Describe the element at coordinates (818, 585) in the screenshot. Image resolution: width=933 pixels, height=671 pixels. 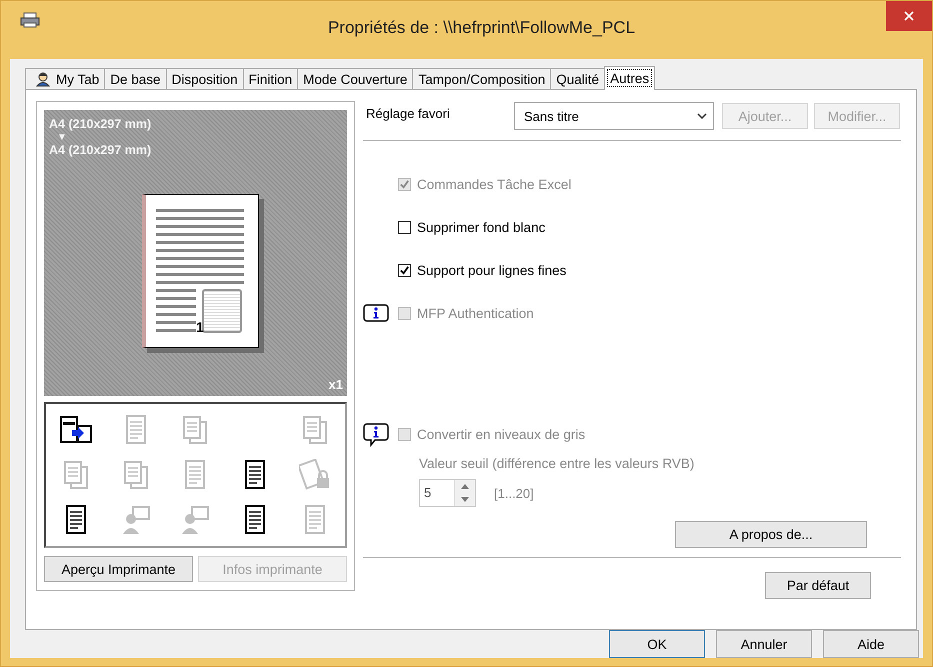
I see `default-button: Par défaut` at that location.